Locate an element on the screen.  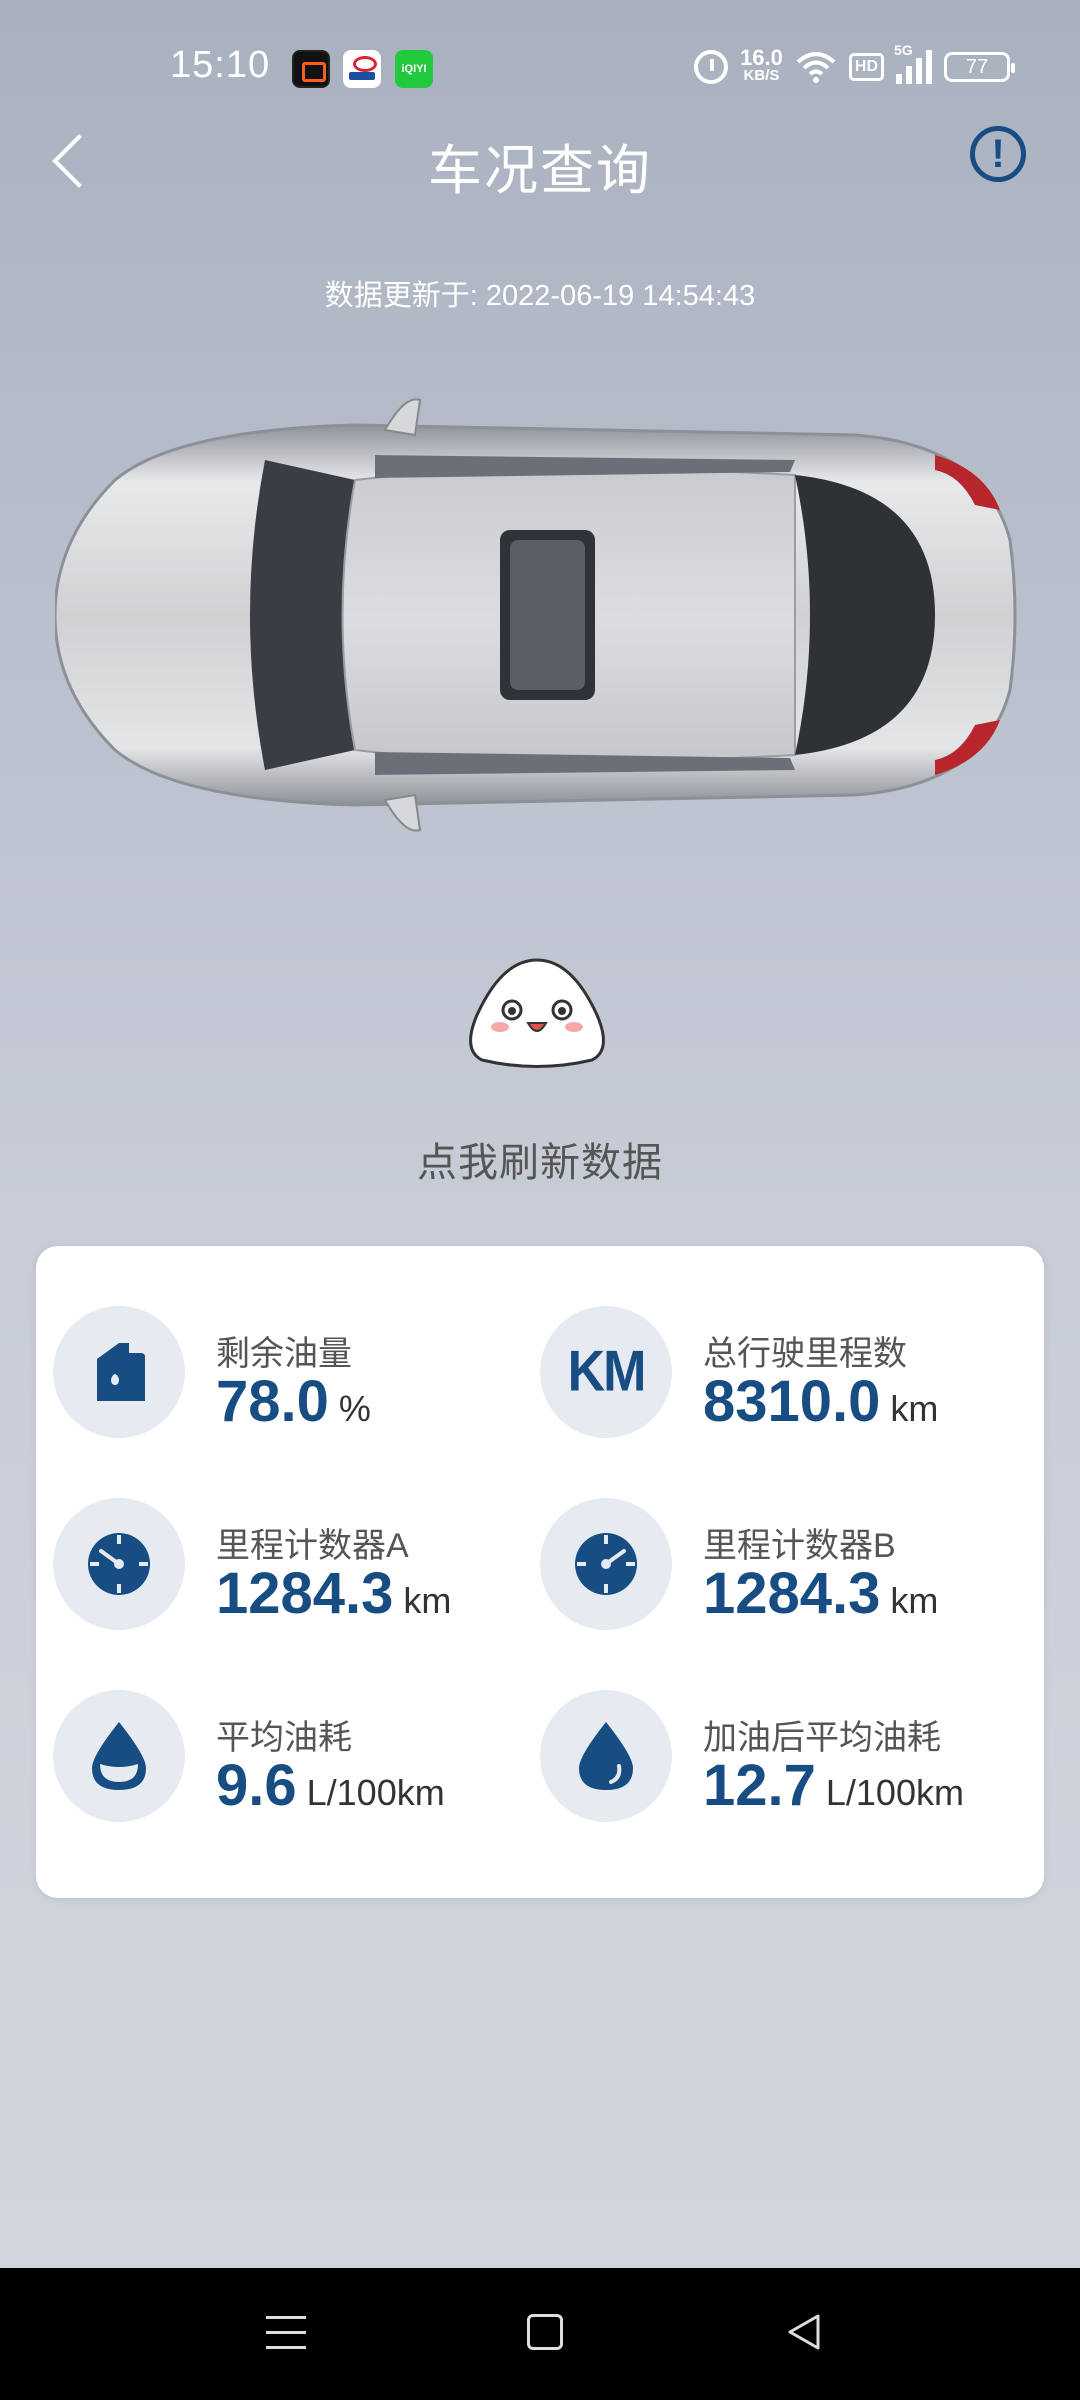
menu-icon is located at coordinates (286, 2334).